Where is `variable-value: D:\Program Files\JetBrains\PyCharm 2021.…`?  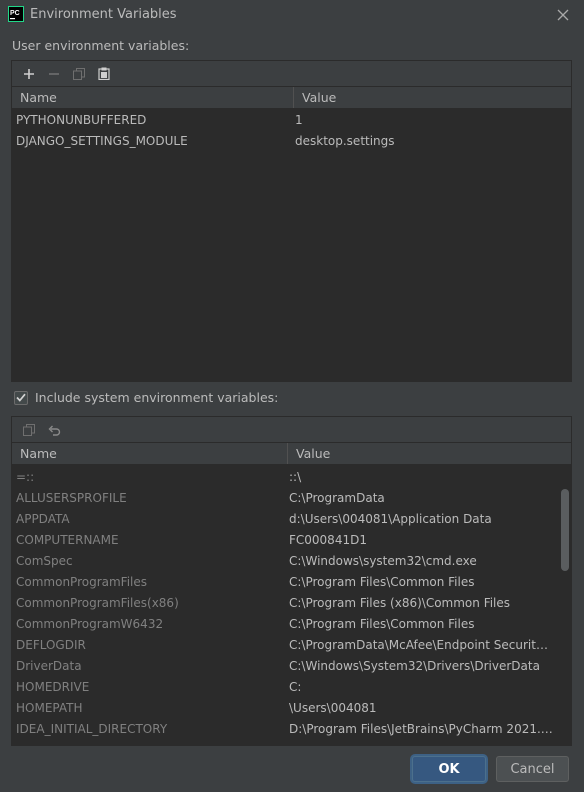 variable-value: D:\Program Files\JetBrains\PyCharm 2021.… is located at coordinates (426, 729).